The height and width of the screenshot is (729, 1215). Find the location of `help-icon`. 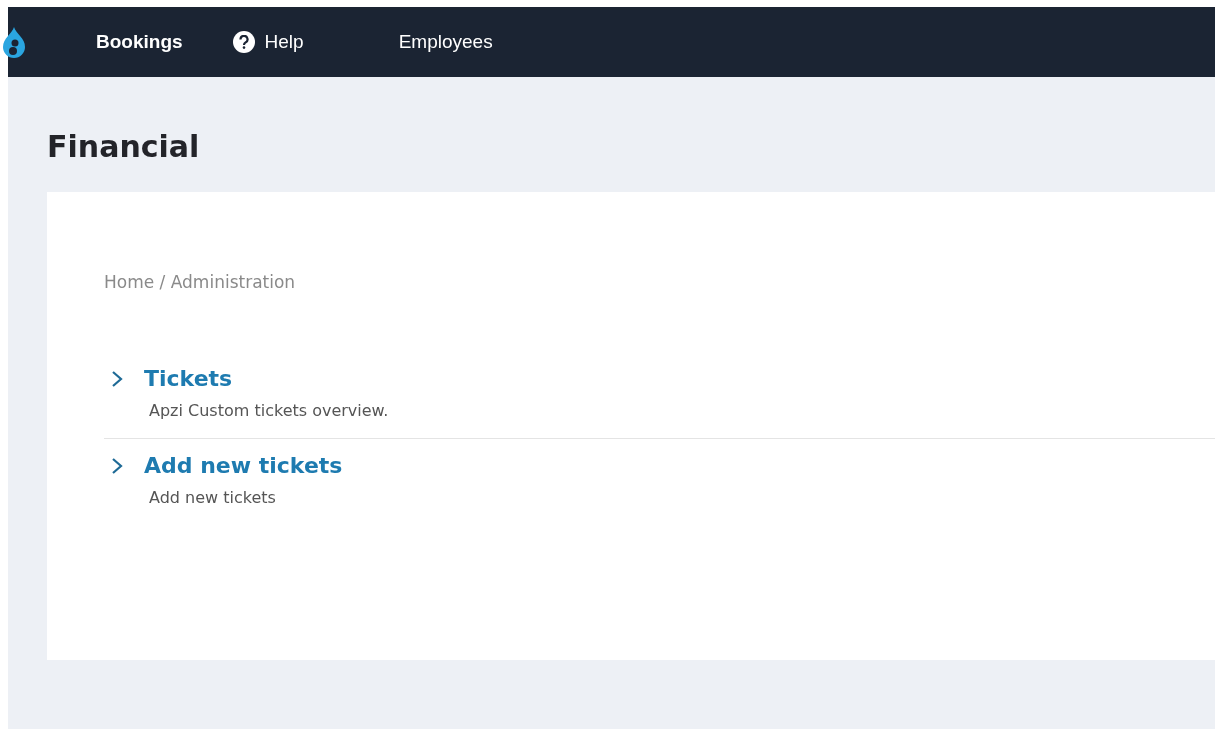

help-icon is located at coordinates (243, 42).